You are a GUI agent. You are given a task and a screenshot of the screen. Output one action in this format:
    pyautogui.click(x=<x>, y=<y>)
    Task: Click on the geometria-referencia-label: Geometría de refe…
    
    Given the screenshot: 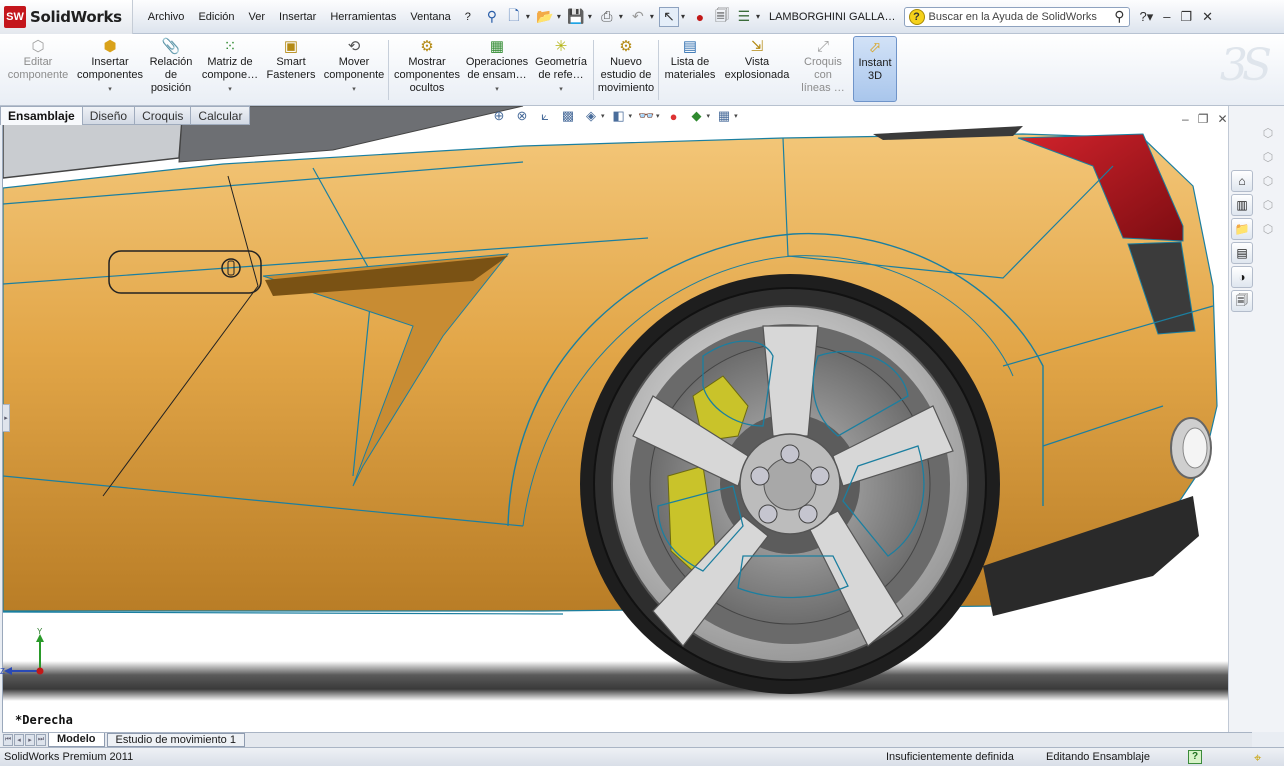 What is the action you would take?
    pyautogui.click(x=561, y=68)
    